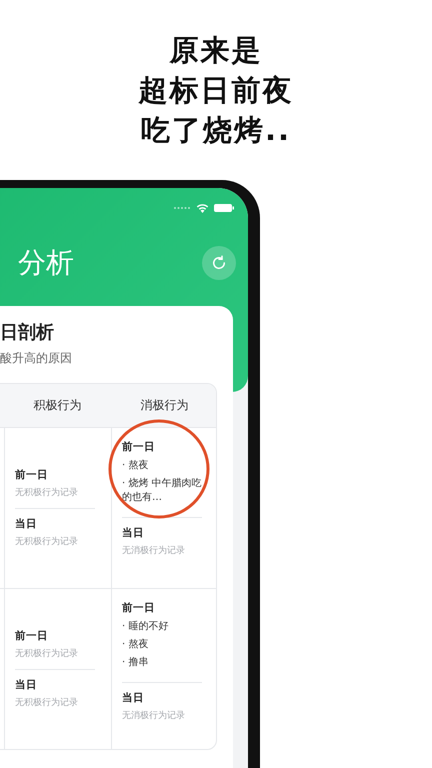 The image size is (432, 768). What do you see at coordinates (182, 208) in the screenshot?
I see `signal-icon` at bounding box center [182, 208].